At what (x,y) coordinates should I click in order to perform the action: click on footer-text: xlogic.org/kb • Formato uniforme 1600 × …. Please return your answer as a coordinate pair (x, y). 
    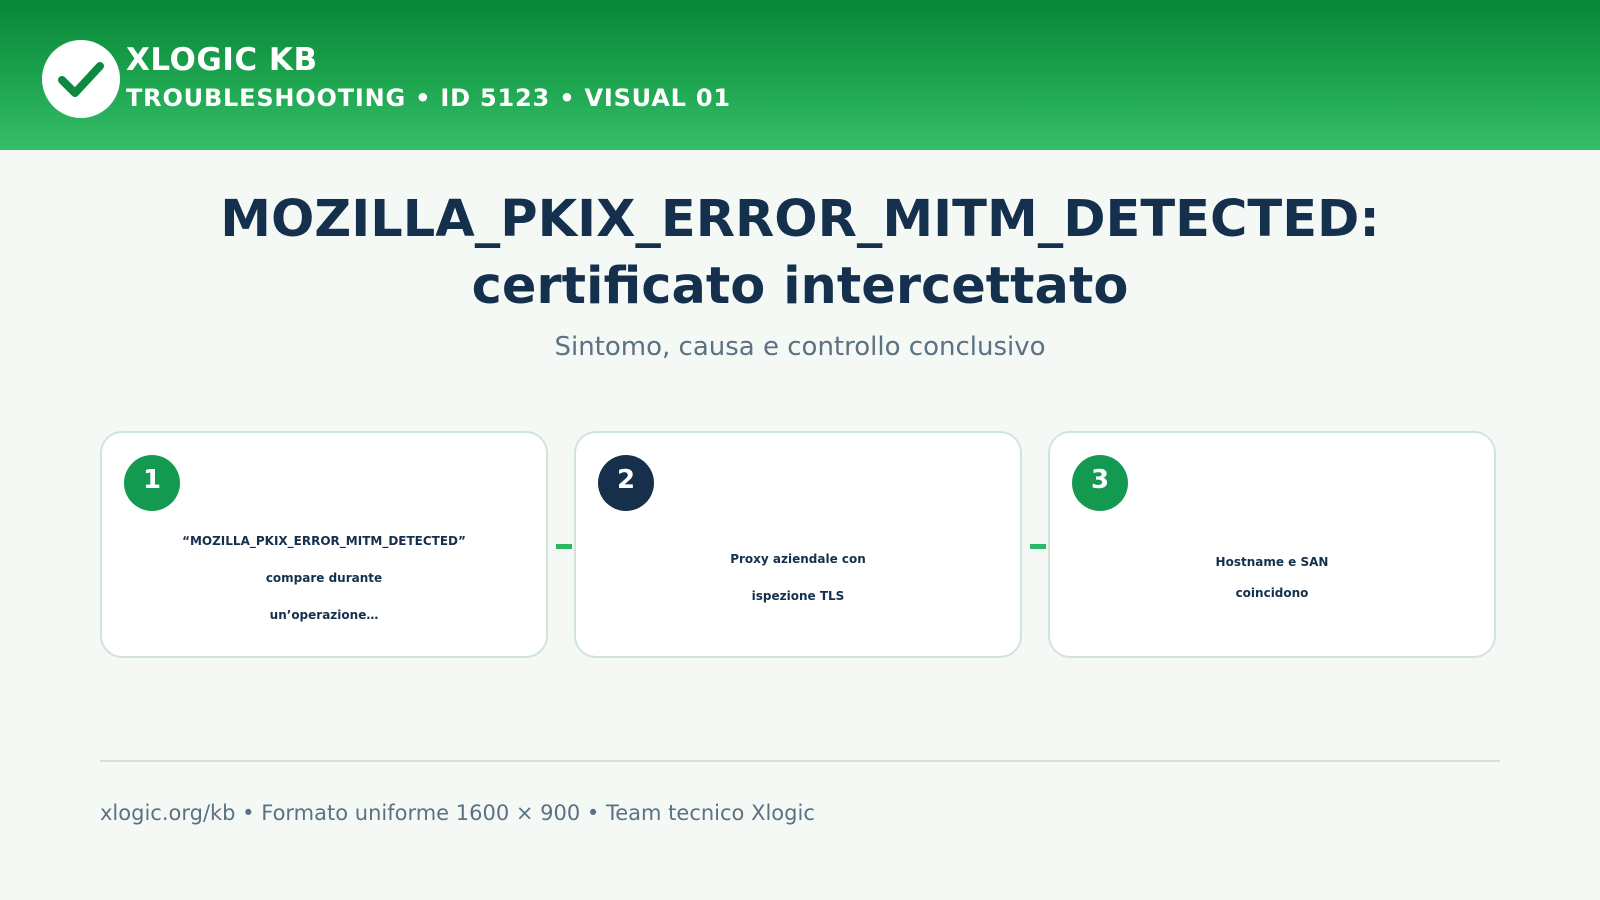
    Looking at the image, I should click on (457, 813).